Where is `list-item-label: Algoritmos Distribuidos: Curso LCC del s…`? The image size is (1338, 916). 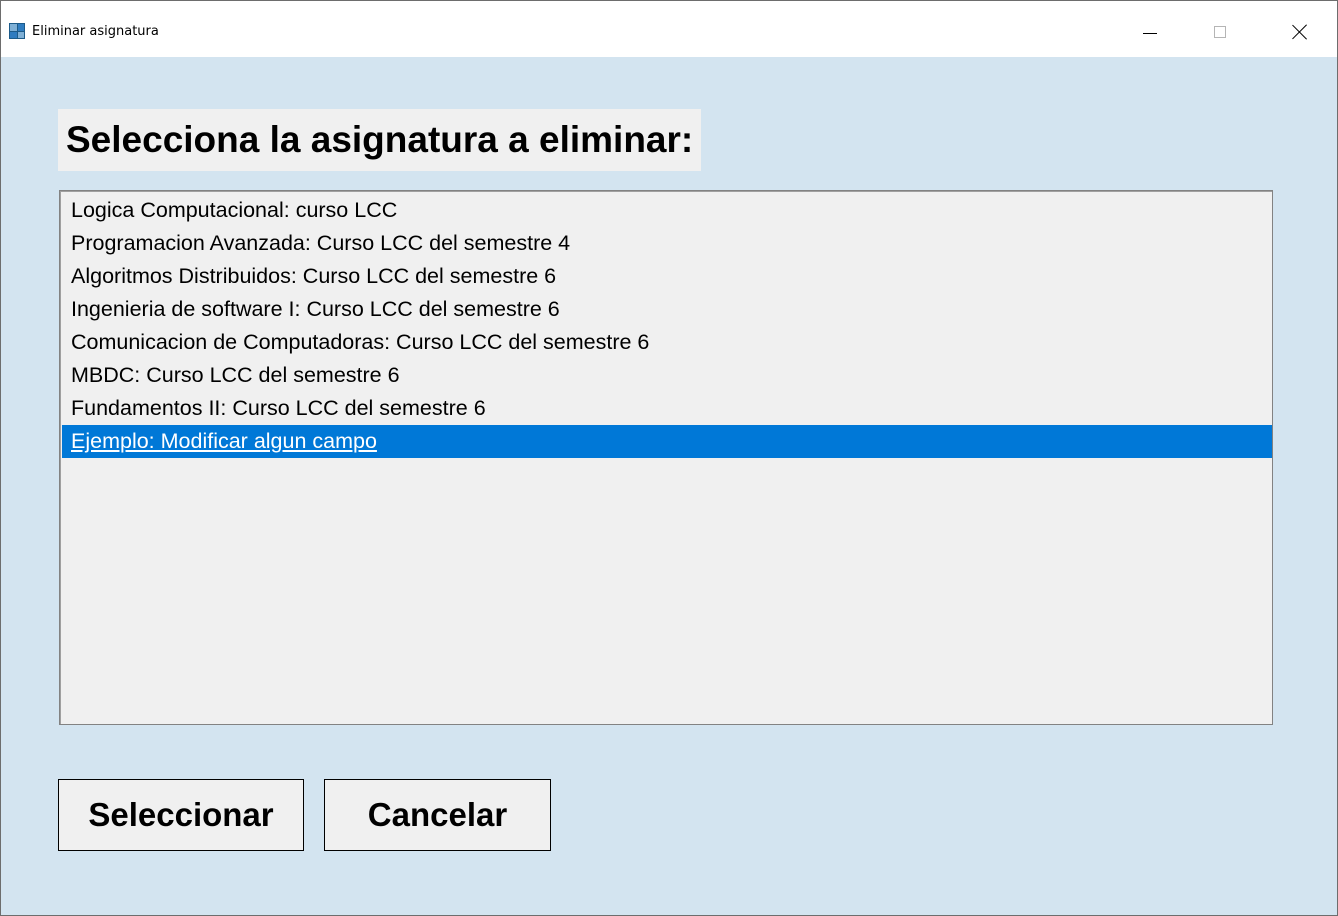
list-item-label: Algoritmos Distribuidos: Curso LCC del s… is located at coordinates (314, 276).